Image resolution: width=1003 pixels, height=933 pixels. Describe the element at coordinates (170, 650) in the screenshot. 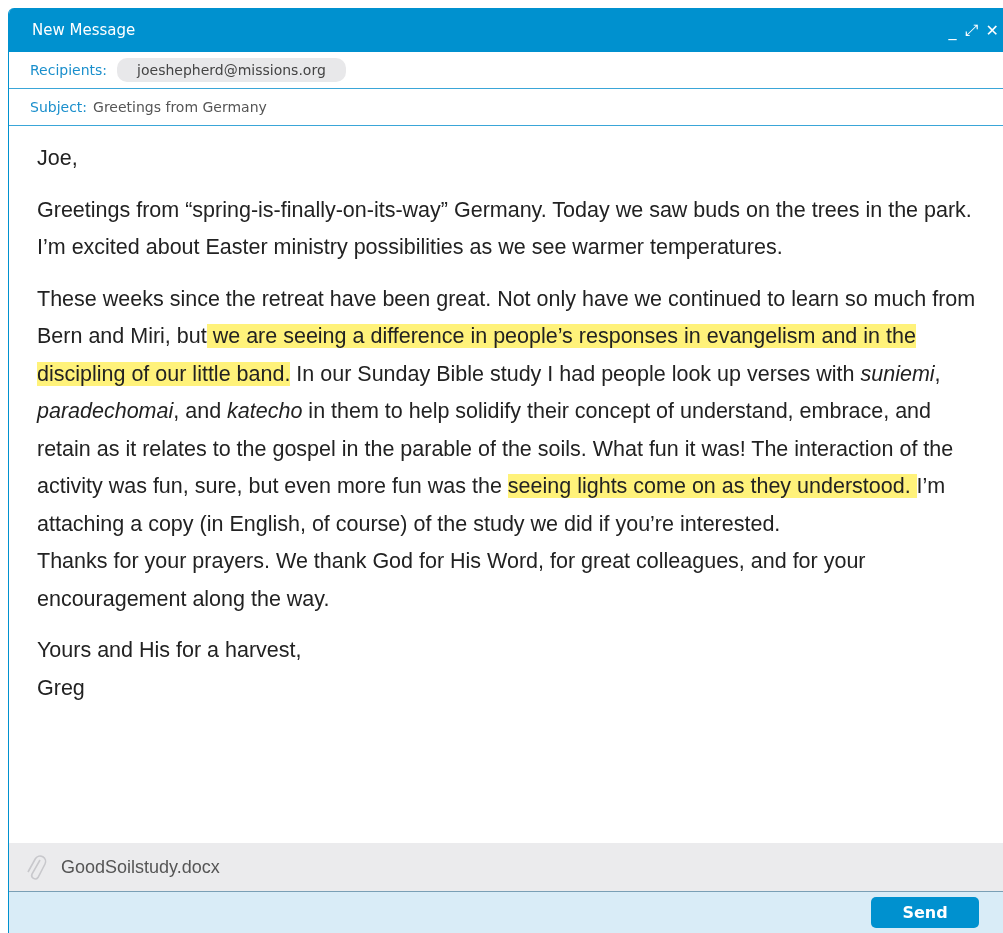

I see `message-paragraph: Yours and His for a harvest,` at that location.